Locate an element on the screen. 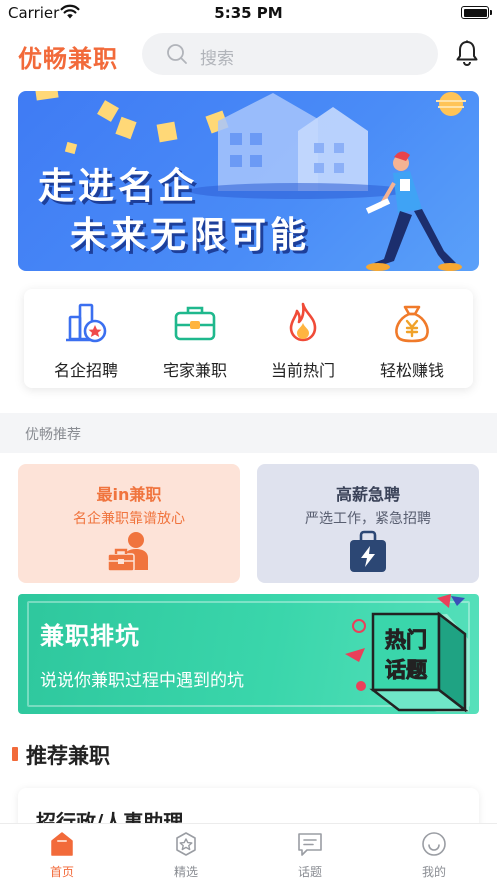 The width and height of the screenshot is (497, 883). tab-topics: 话题 is located at coordinates (310, 853).